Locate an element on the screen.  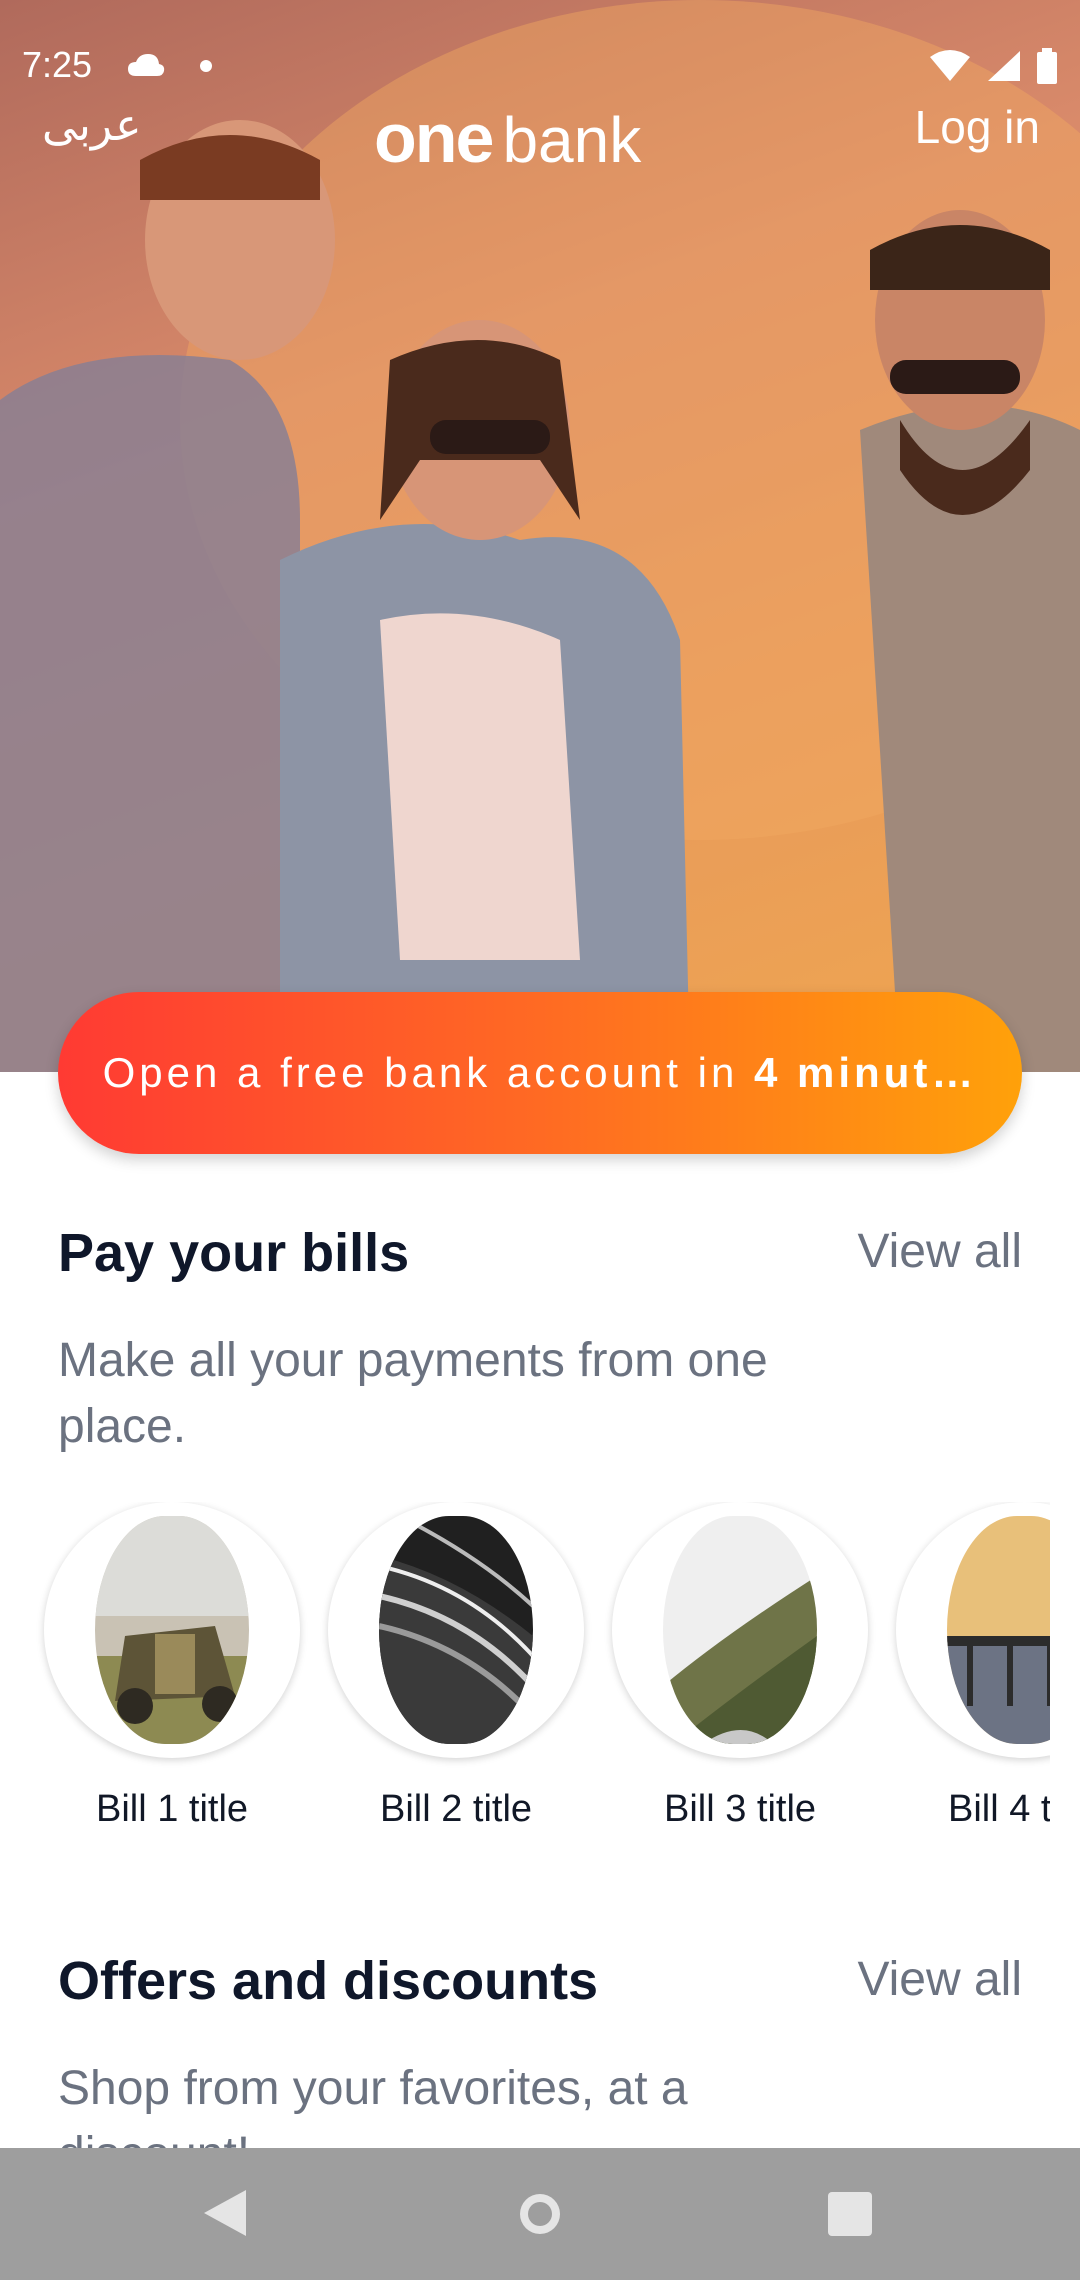
bill-1-image is located at coordinates (172, 1630).